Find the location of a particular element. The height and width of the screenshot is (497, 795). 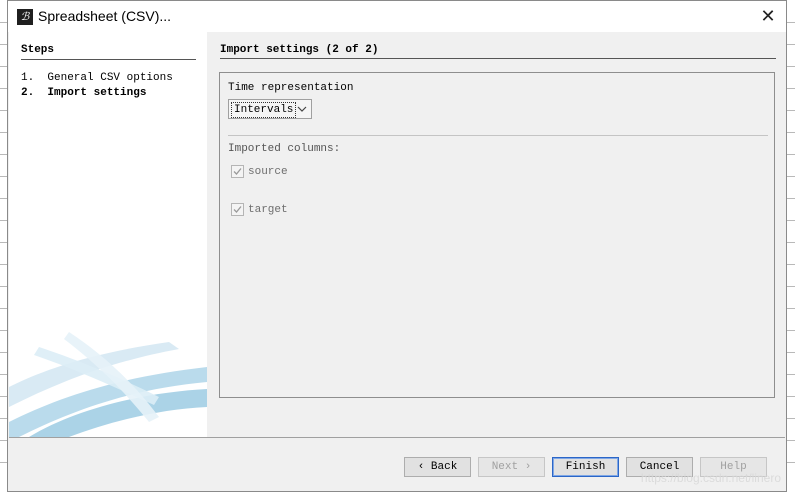

steps-divider is located at coordinates (108, 59).